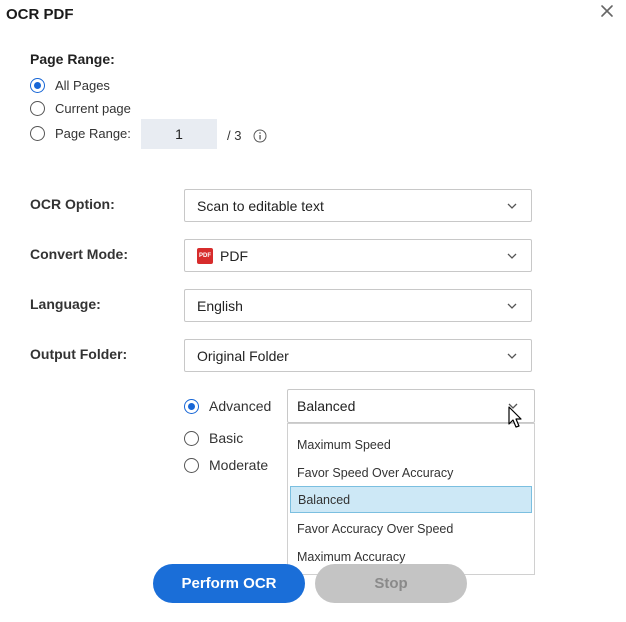  What do you see at coordinates (234, 135) in the screenshot?
I see `page-total: / 3` at bounding box center [234, 135].